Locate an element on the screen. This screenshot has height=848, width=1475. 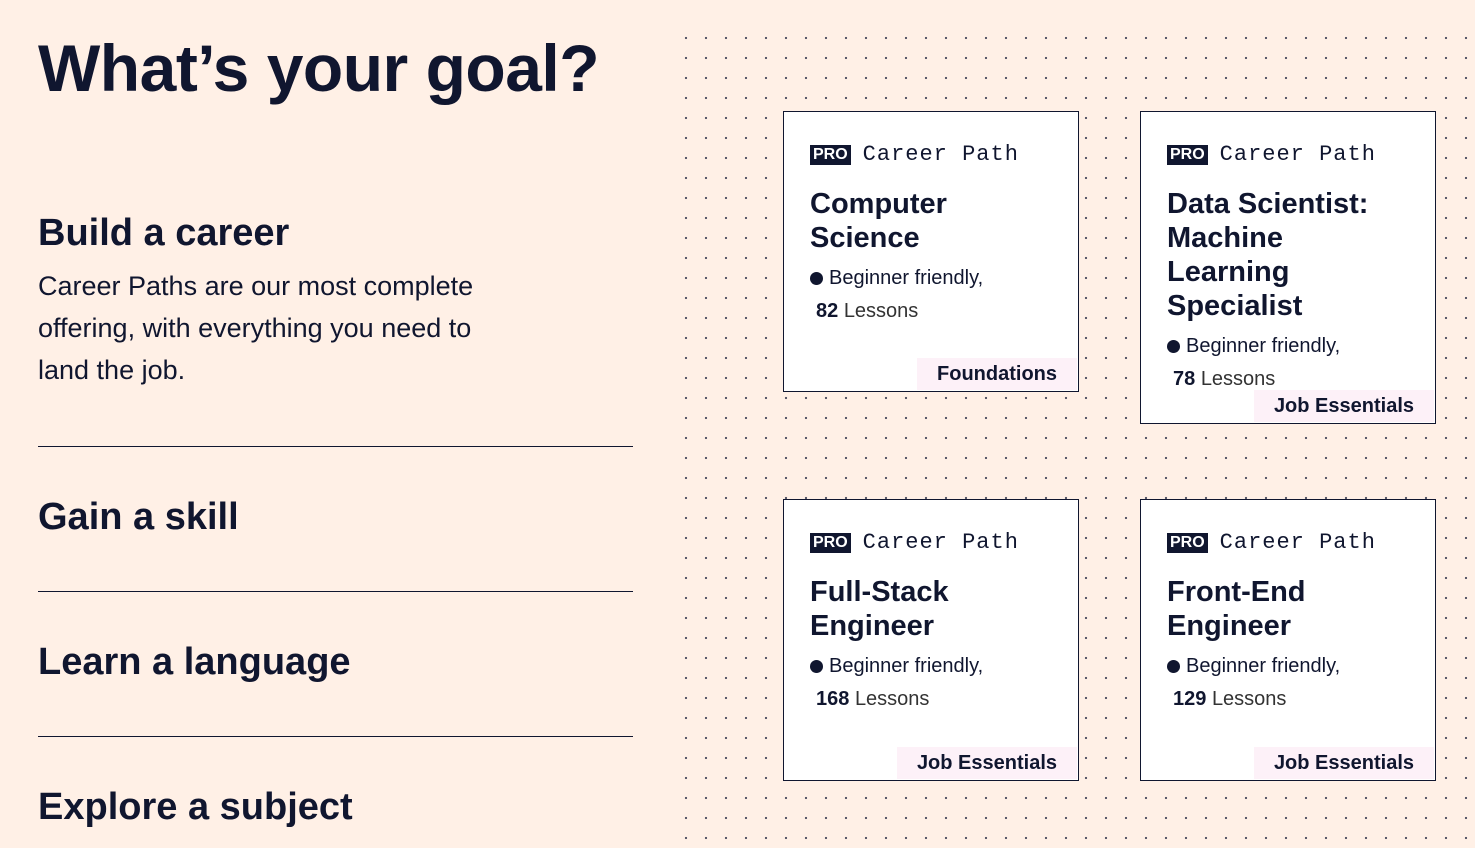
card-title: Full-Stack Engineer is located at coordinates (879, 609).